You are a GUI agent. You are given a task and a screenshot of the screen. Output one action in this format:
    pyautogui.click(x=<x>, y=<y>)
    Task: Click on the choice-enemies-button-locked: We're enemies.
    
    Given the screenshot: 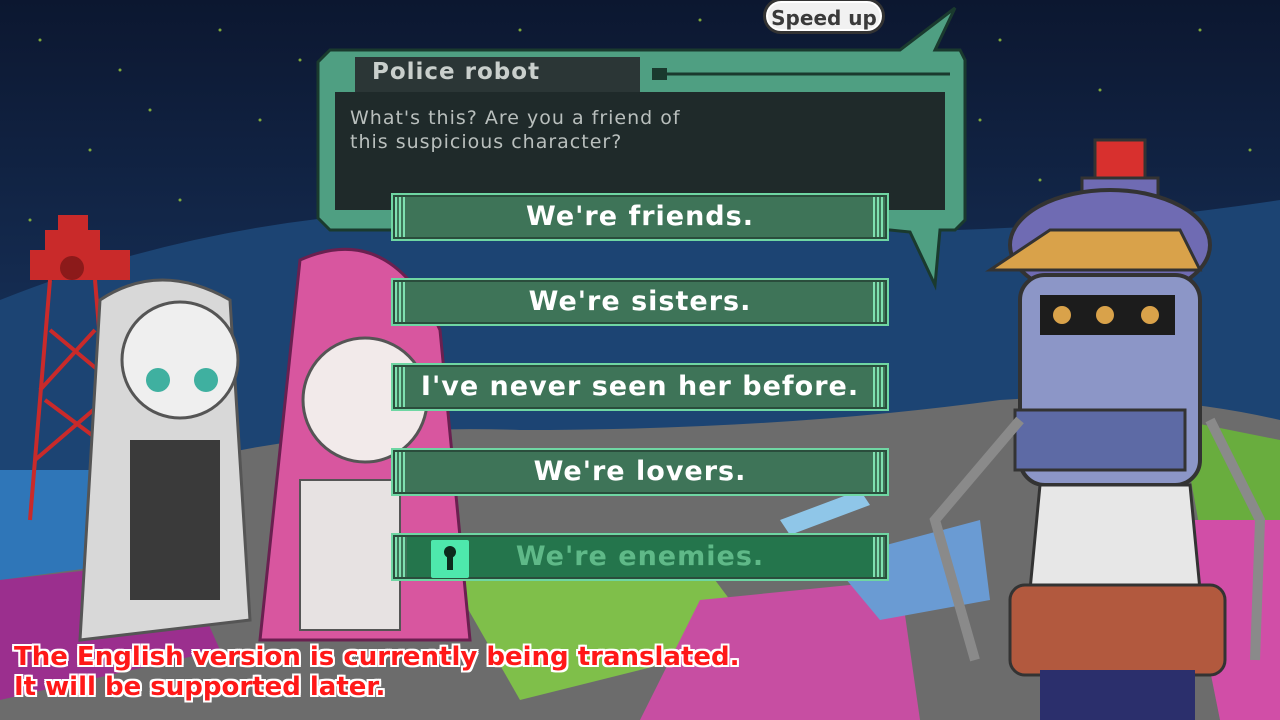 What is the action you would take?
    pyautogui.click(x=640, y=557)
    